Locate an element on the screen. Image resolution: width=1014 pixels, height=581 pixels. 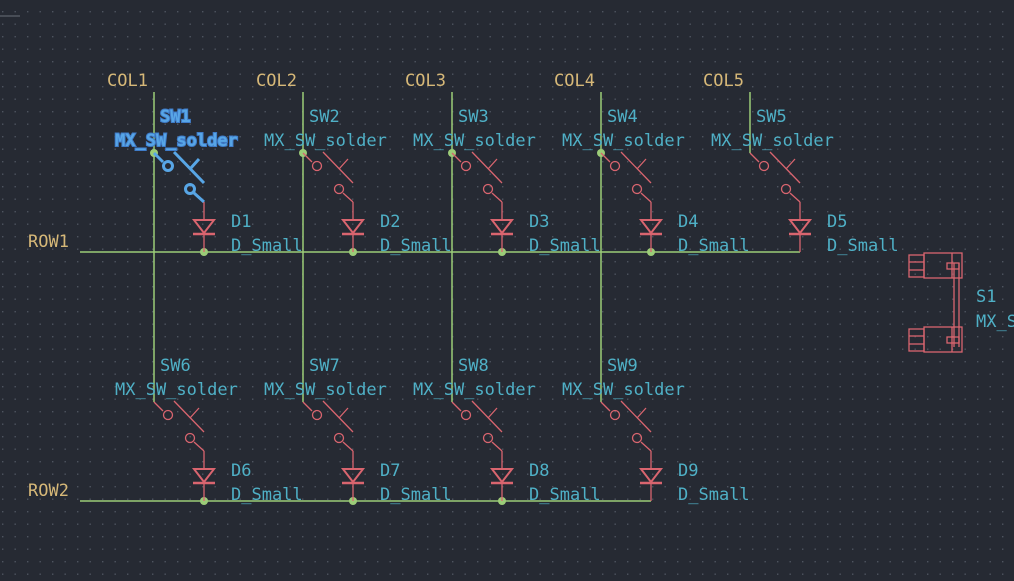
net-label-row1: ROW1 is located at coordinates (48, 242).